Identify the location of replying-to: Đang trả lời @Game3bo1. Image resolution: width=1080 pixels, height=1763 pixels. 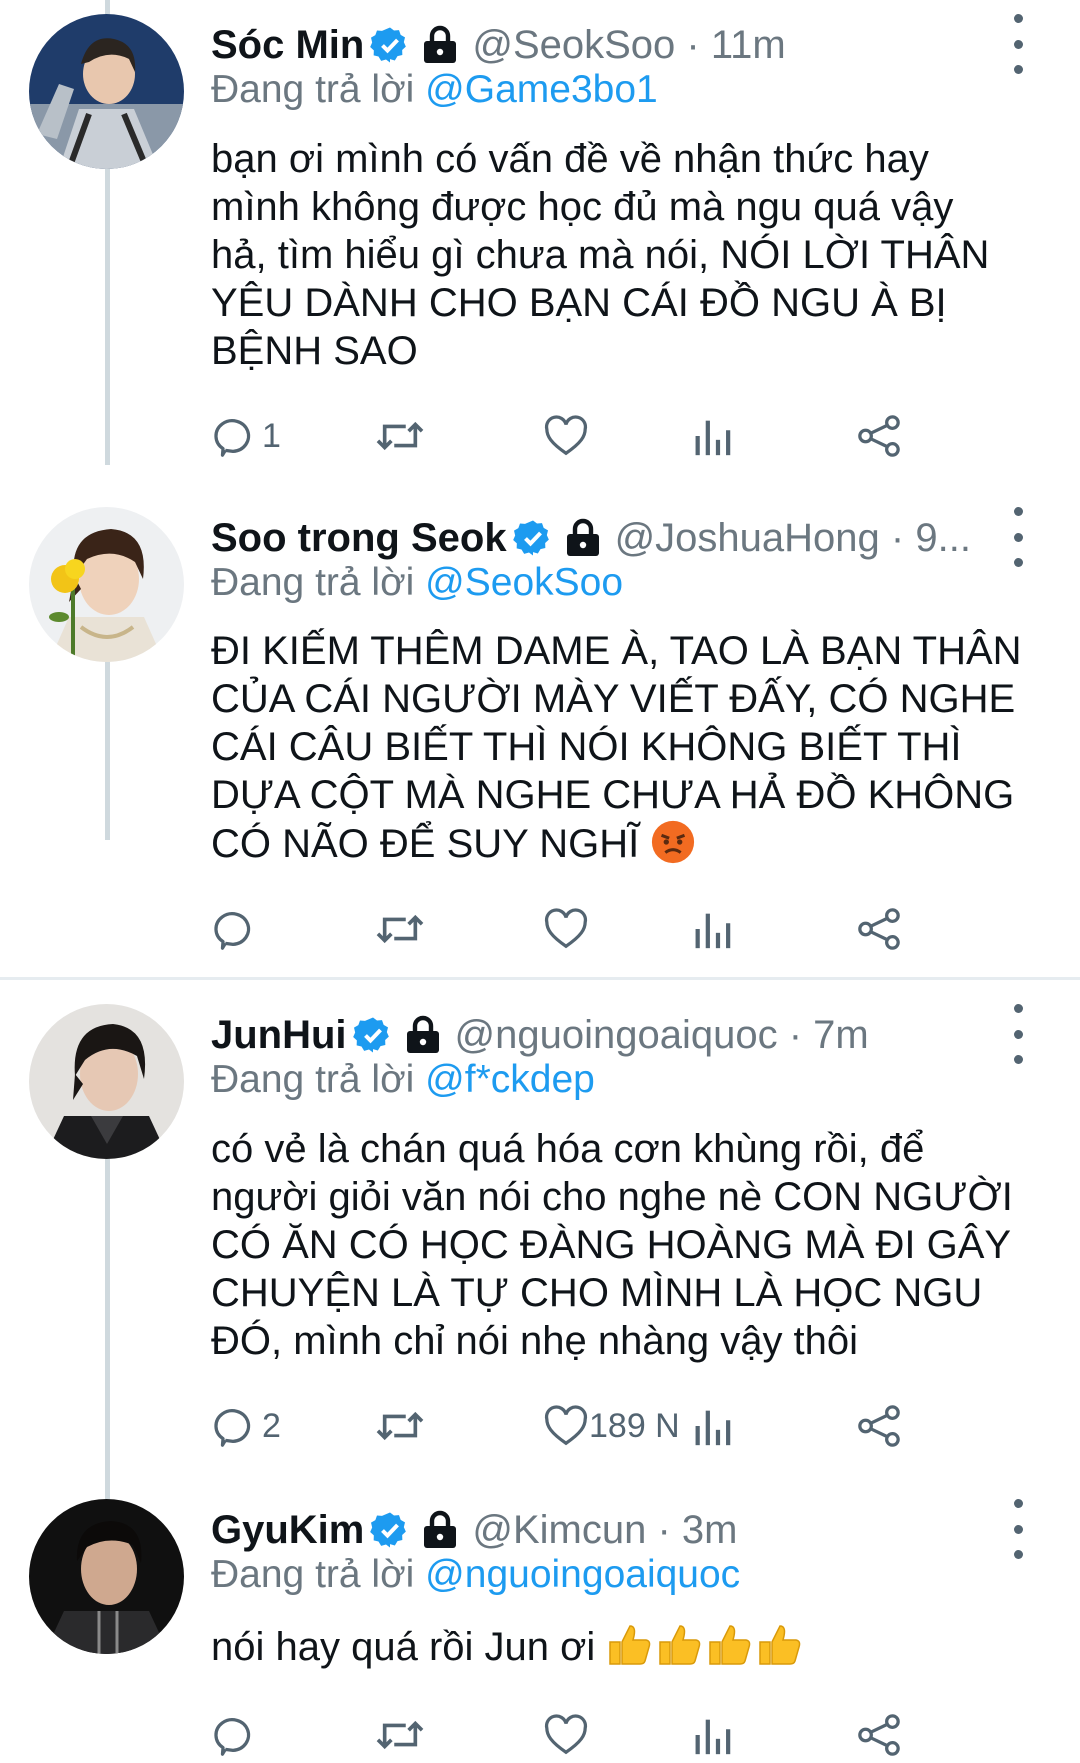
(434, 90).